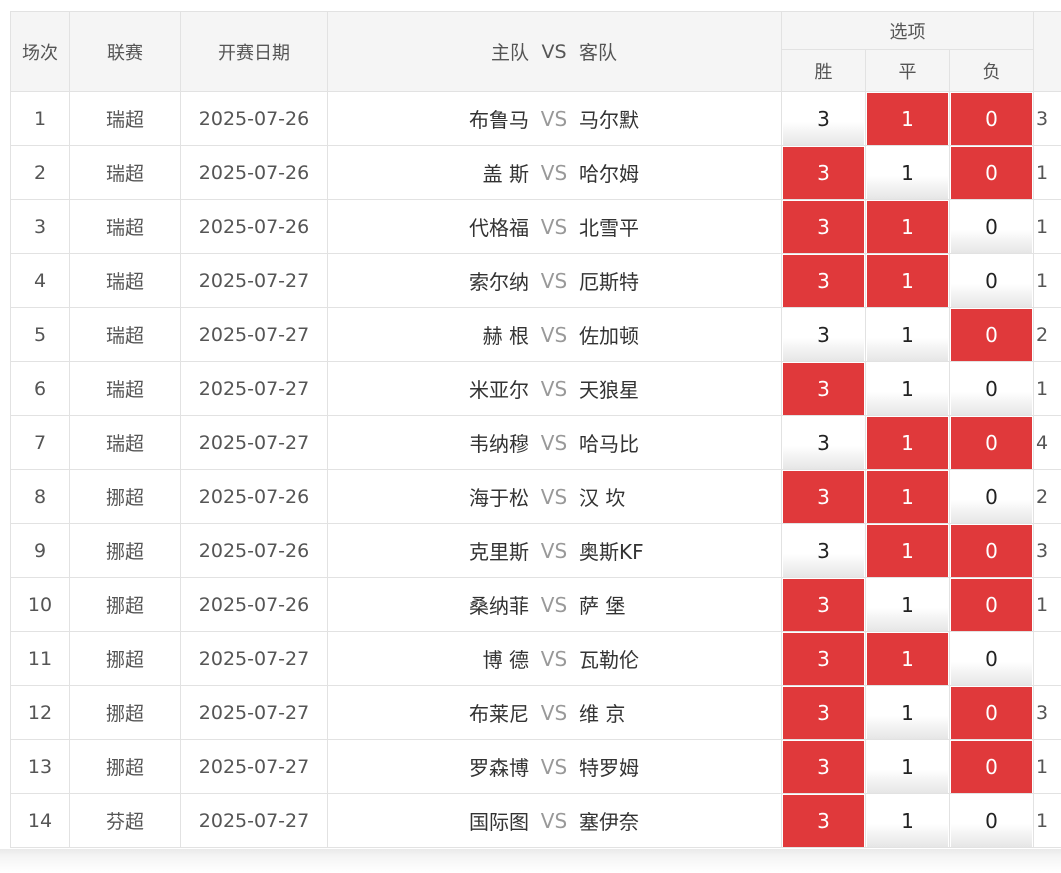 The height and width of the screenshot is (873, 1061). What do you see at coordinates (609, 228) in the screenshot?
I see `away-team: 北雪平` at bounding box center [609, 228].